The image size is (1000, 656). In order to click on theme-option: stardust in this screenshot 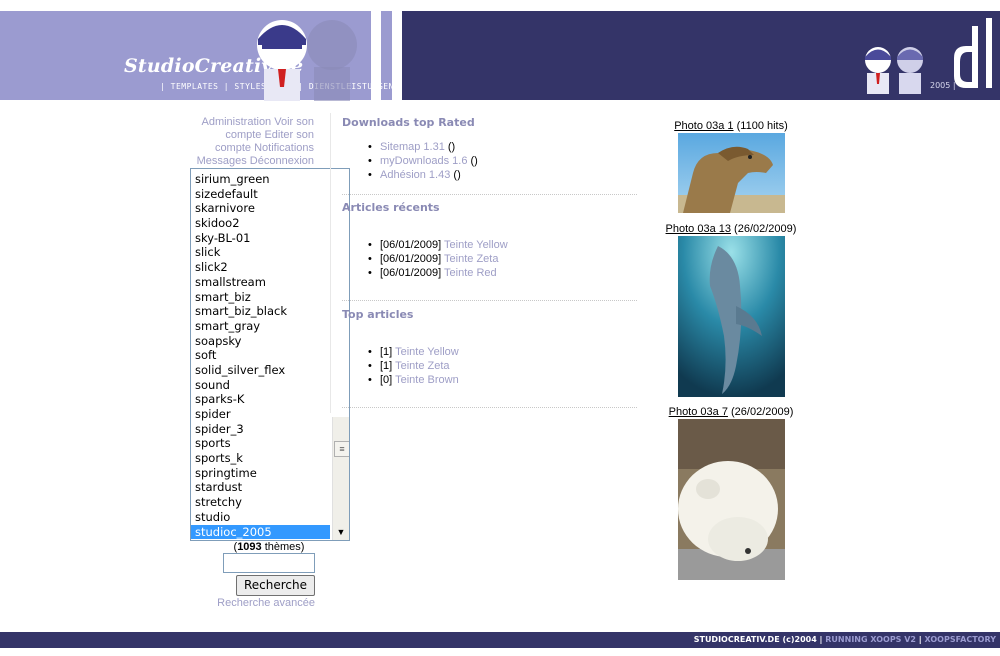, I will do `click(260, 487)`.